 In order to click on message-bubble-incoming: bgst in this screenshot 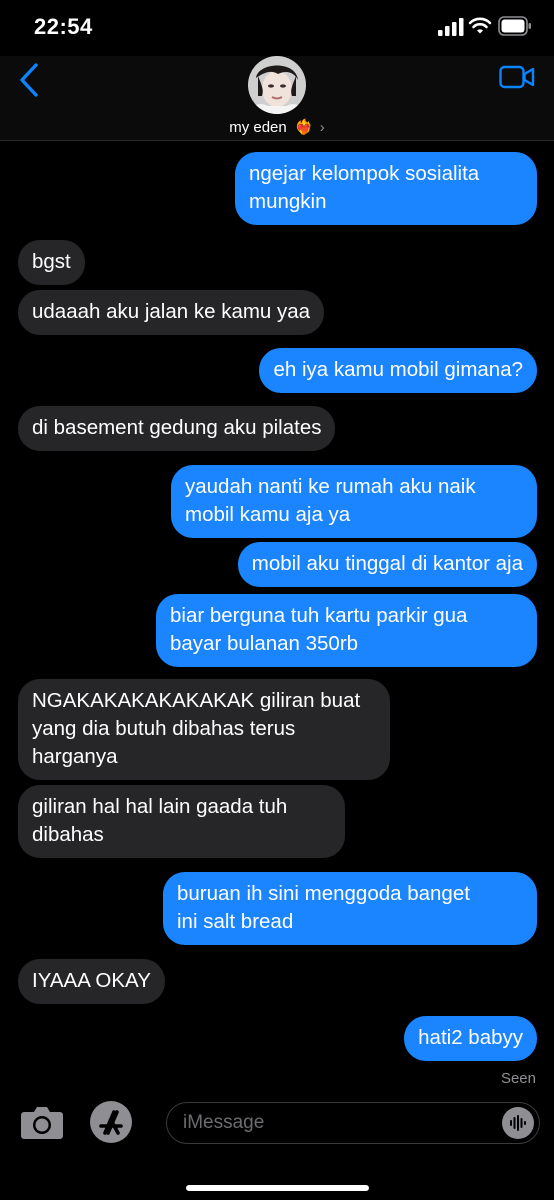, I will do `click(51, 262)`.